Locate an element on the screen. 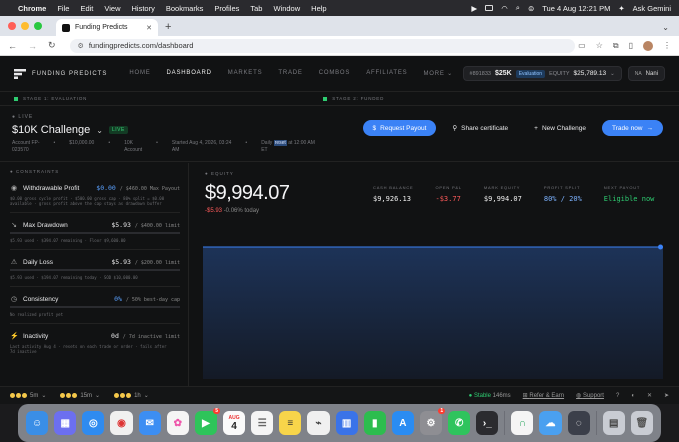  menu-edit: Edit is located at coordinates (86, 8).